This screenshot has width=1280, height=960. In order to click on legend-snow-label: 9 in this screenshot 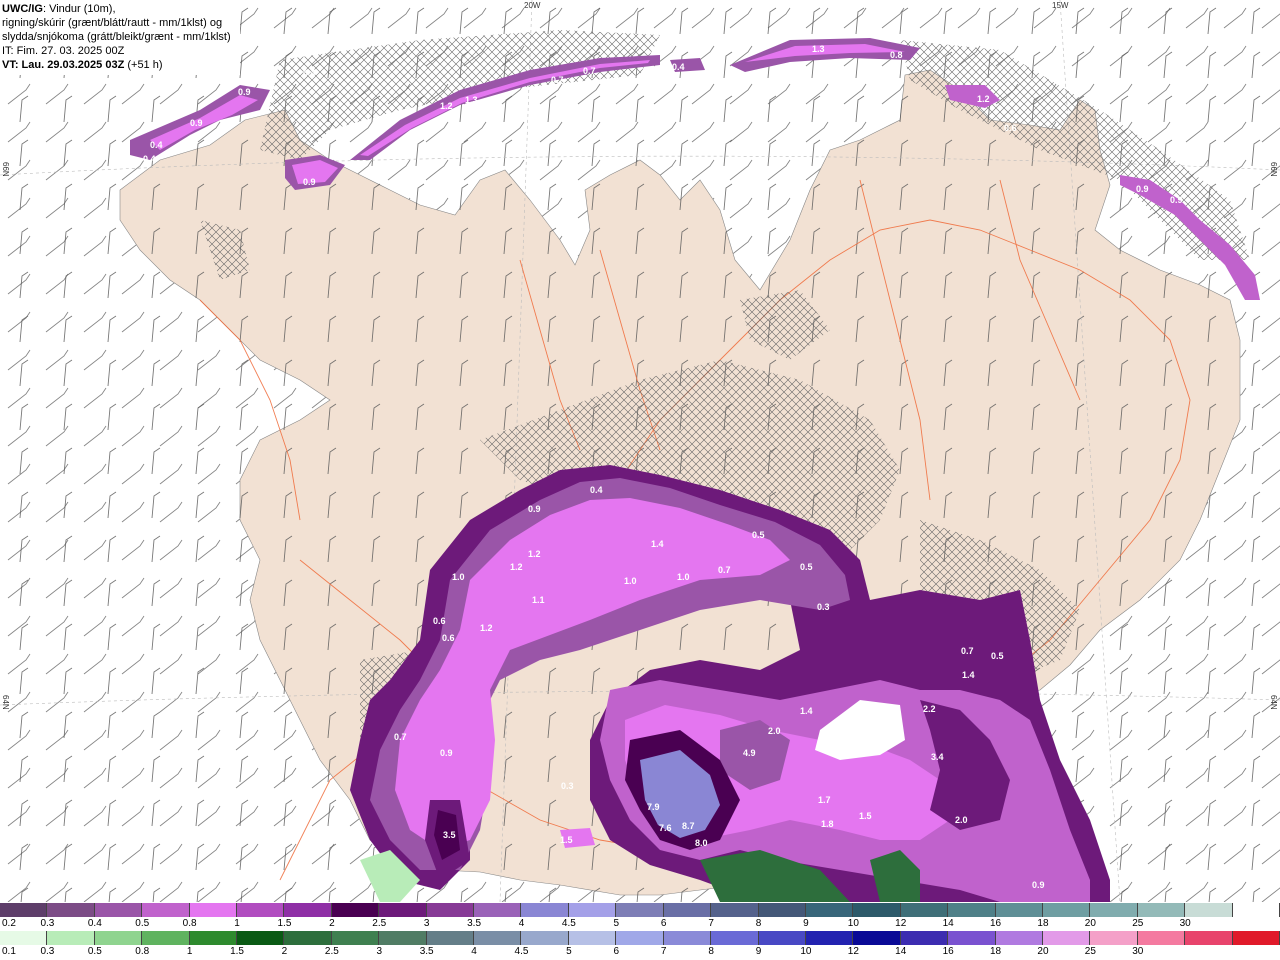, I will do `click(806, 923)`.